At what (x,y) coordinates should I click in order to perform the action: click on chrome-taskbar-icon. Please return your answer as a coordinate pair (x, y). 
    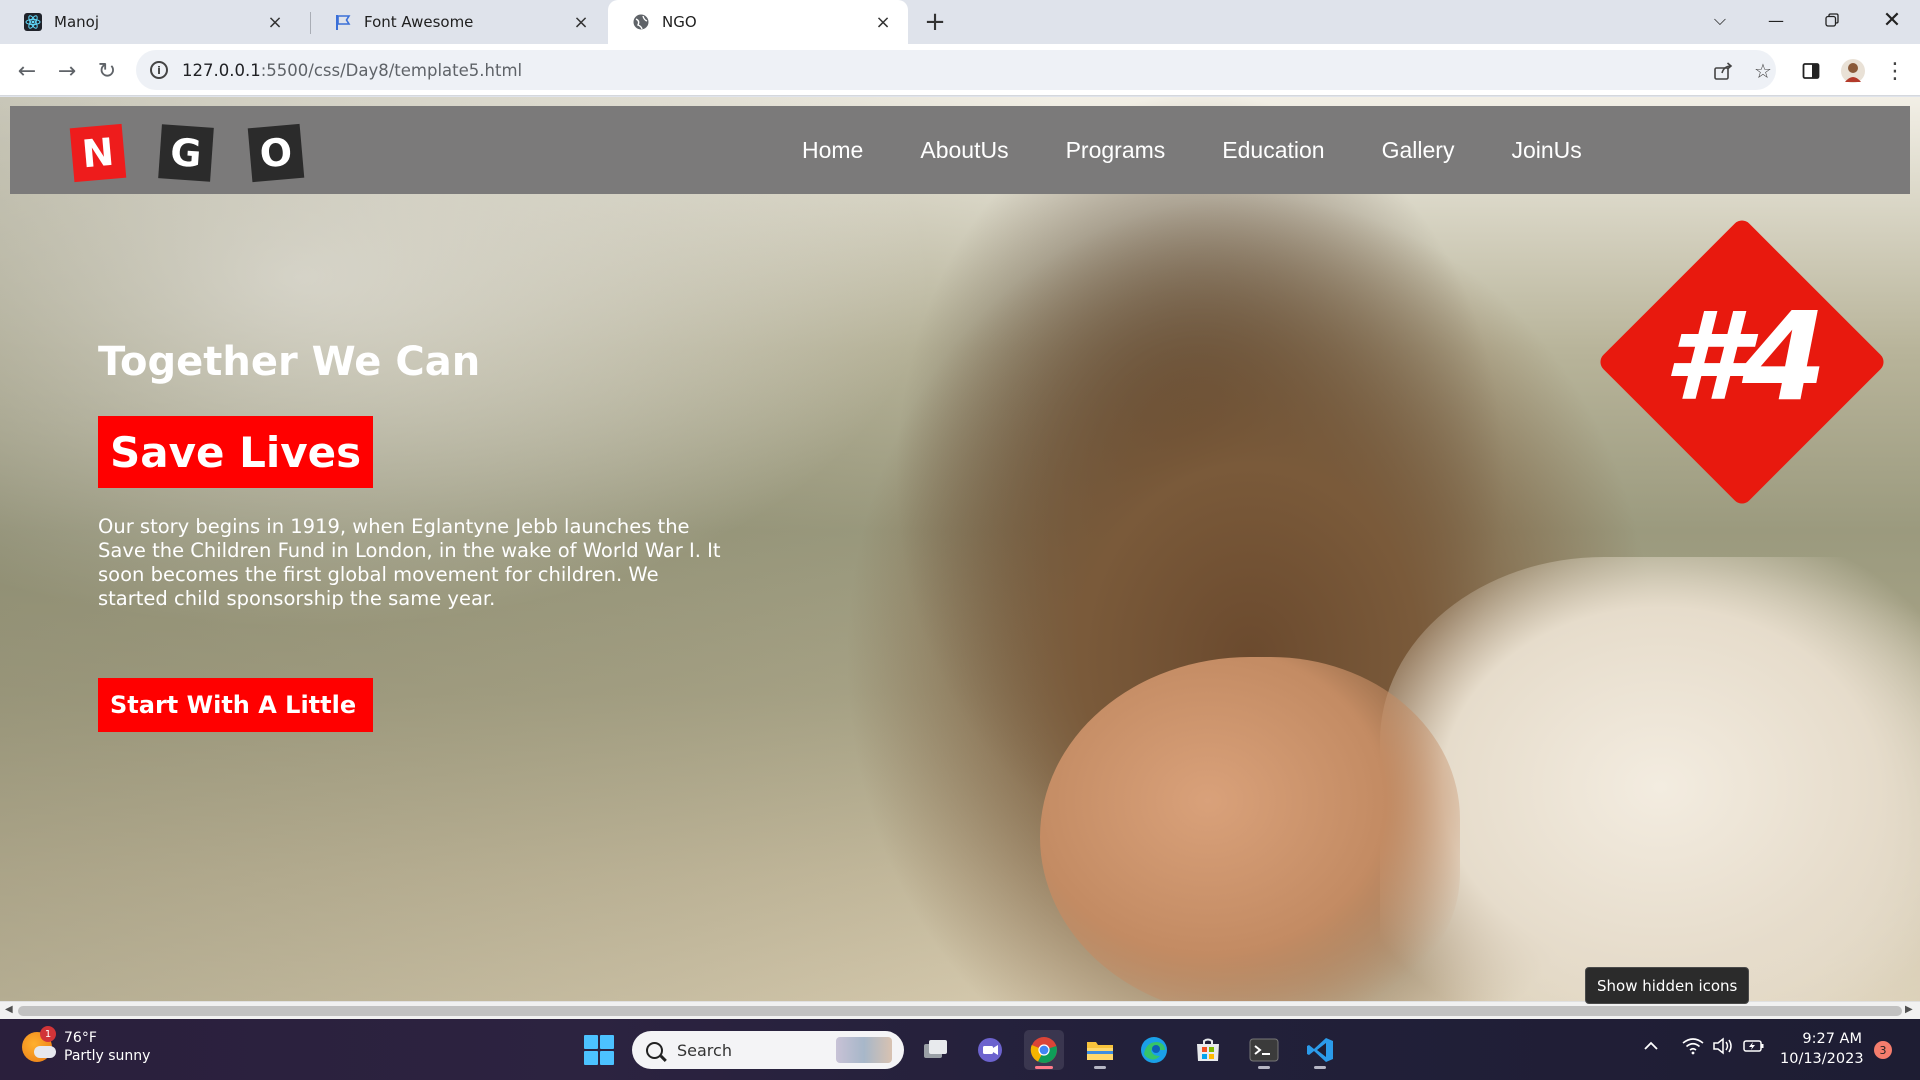
    Looking at the image, I should click on (1044, 1050).